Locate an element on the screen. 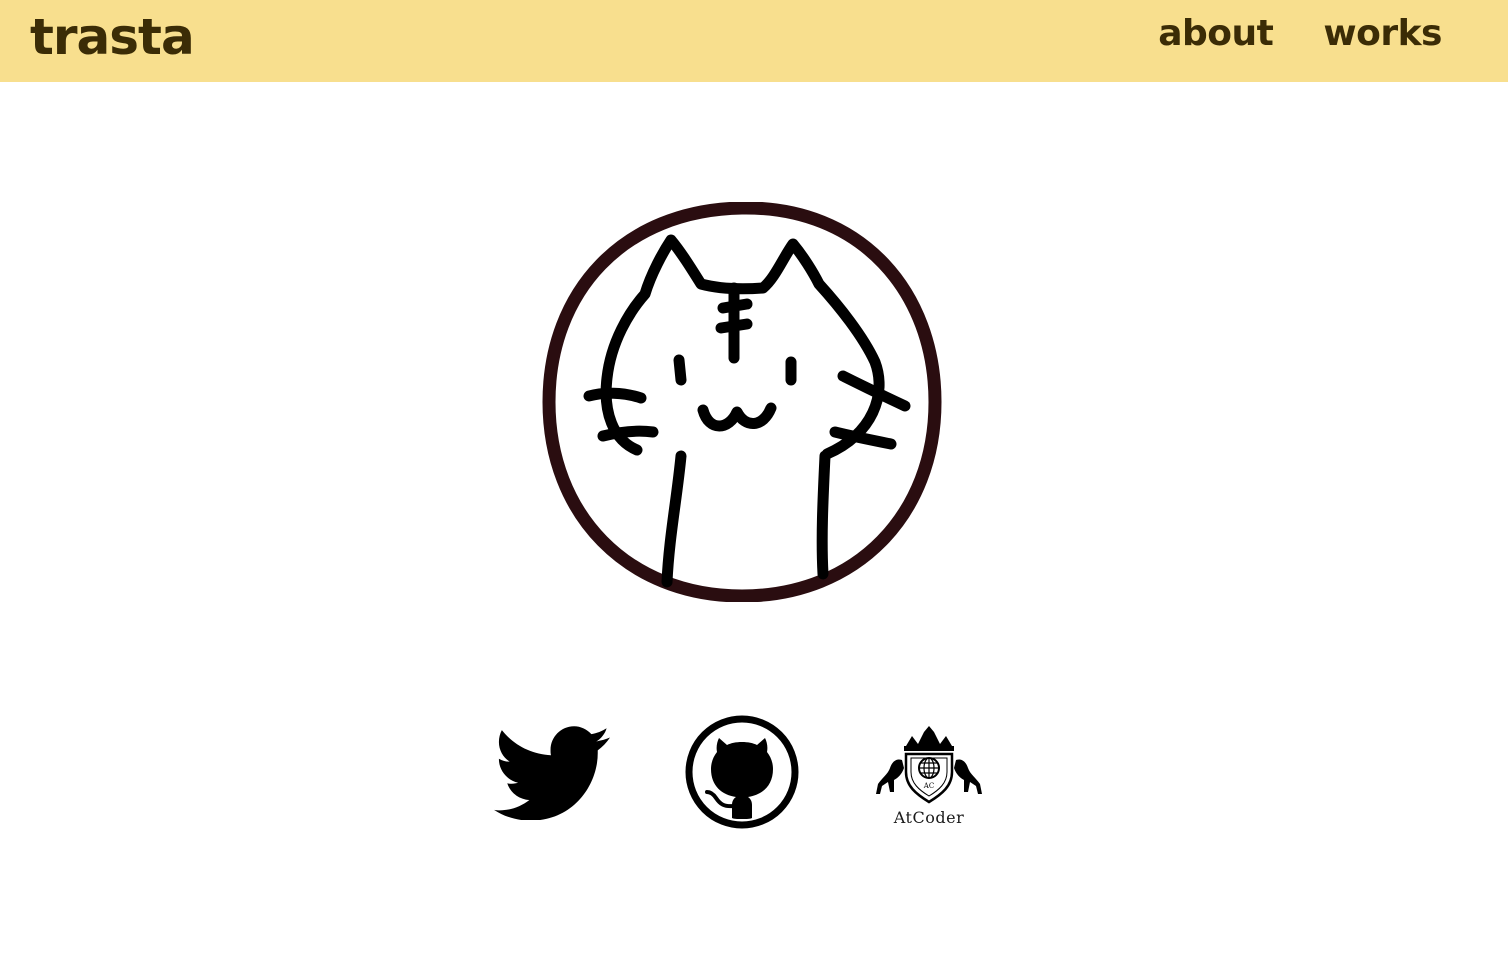  github-octocat-icon is located at coordinates (742, 772).